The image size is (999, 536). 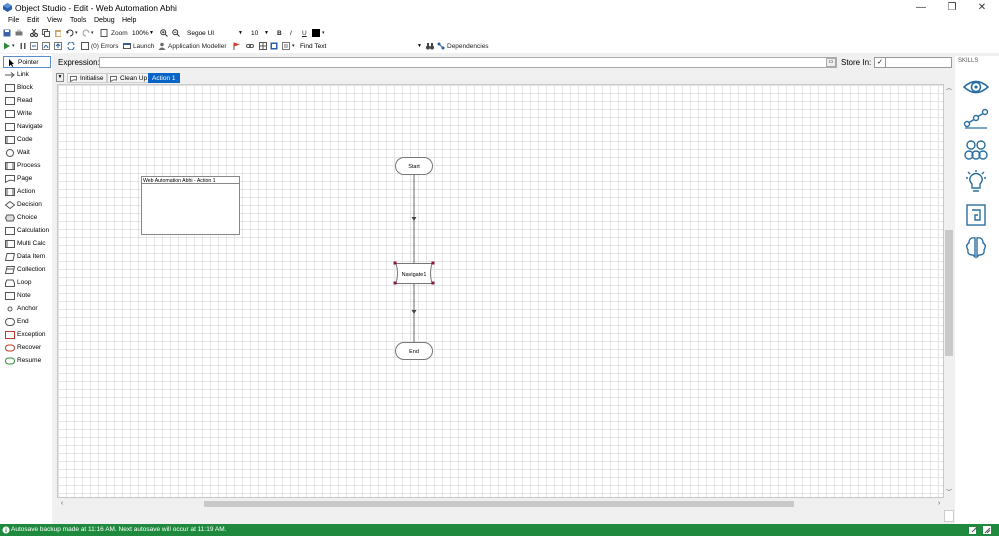 What do you see at coordinates (127, 46) in the screenshot?
I see `launch-icon` at bounding box center [127, 46].